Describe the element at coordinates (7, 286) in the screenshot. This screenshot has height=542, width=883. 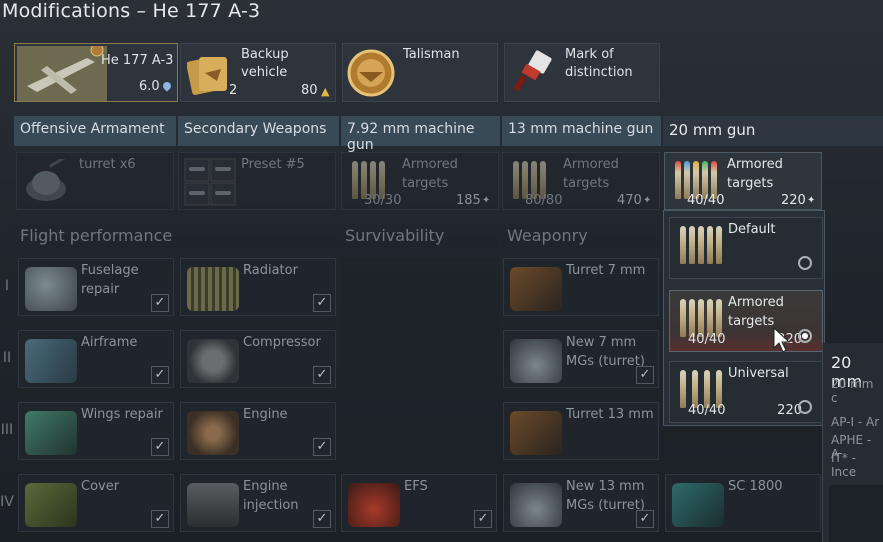
I see `tier-1-label: I` at that location.